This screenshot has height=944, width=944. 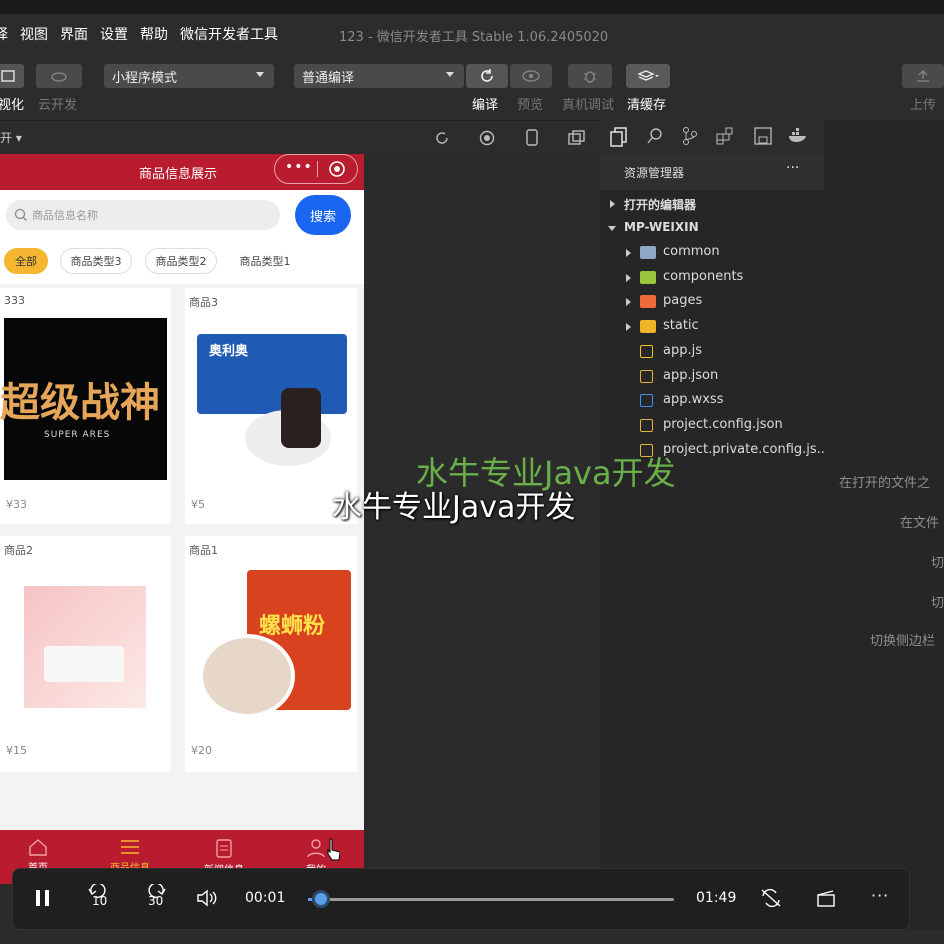 I want to click on product-card: 商品2 ¥15, so click(x=85, y=654).